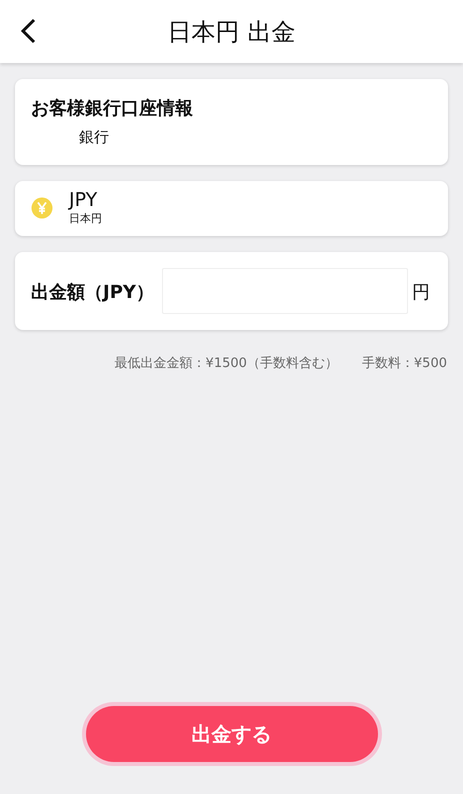 The height and width of the screenshot is (794, 463). I want to click on currency-code: JPY, so click(83, 200).